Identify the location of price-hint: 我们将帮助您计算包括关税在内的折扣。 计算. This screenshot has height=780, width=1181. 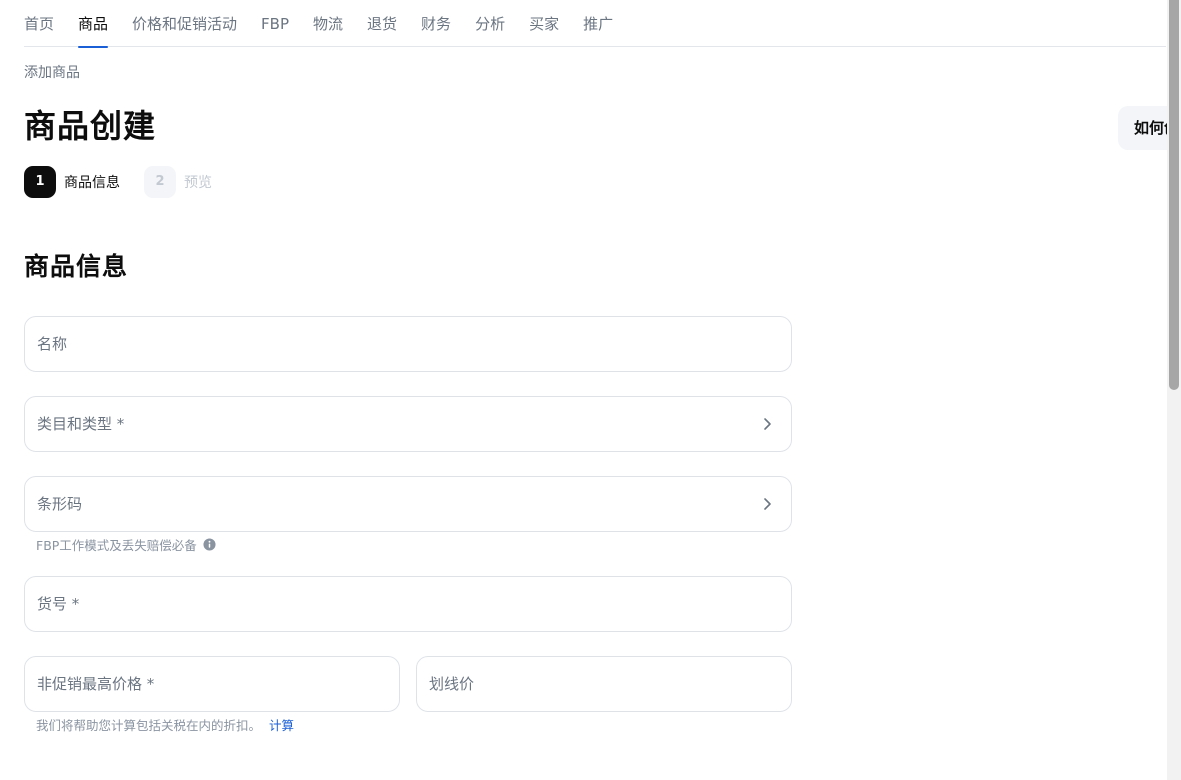
(165, 724).